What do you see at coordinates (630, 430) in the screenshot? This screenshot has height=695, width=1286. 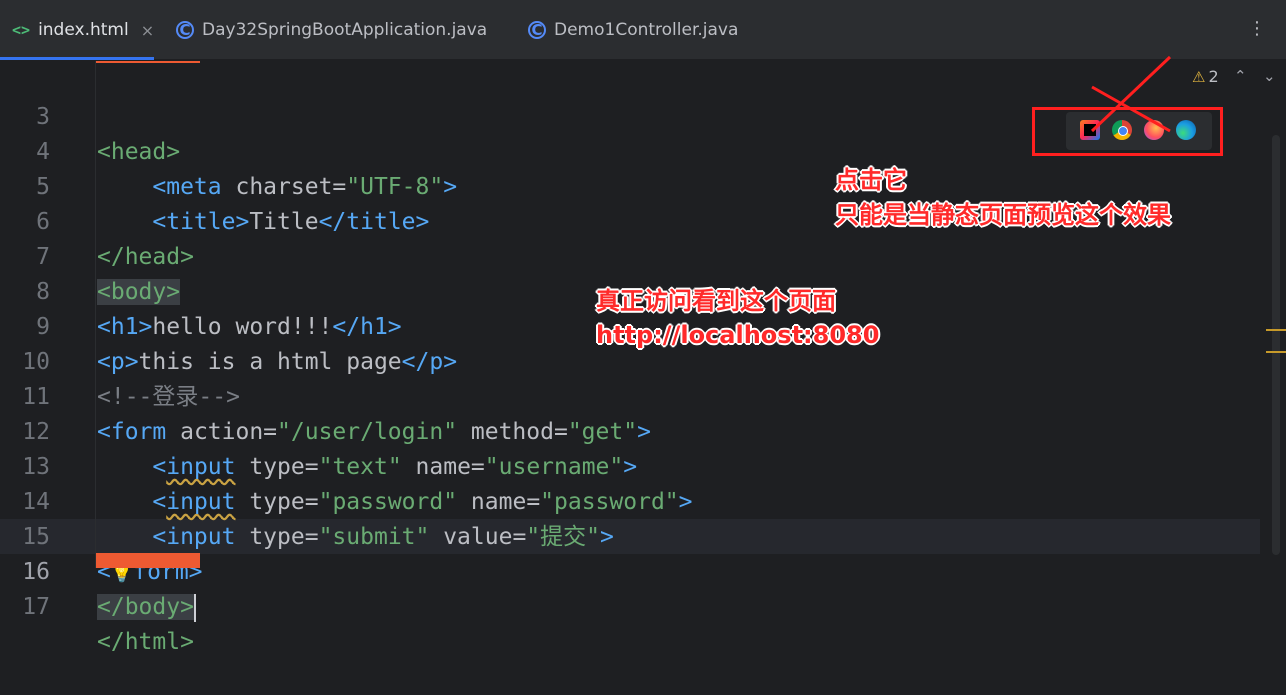 I see `code-line: 12 <input type="text" name="username">` at bounding box center [630, 430].